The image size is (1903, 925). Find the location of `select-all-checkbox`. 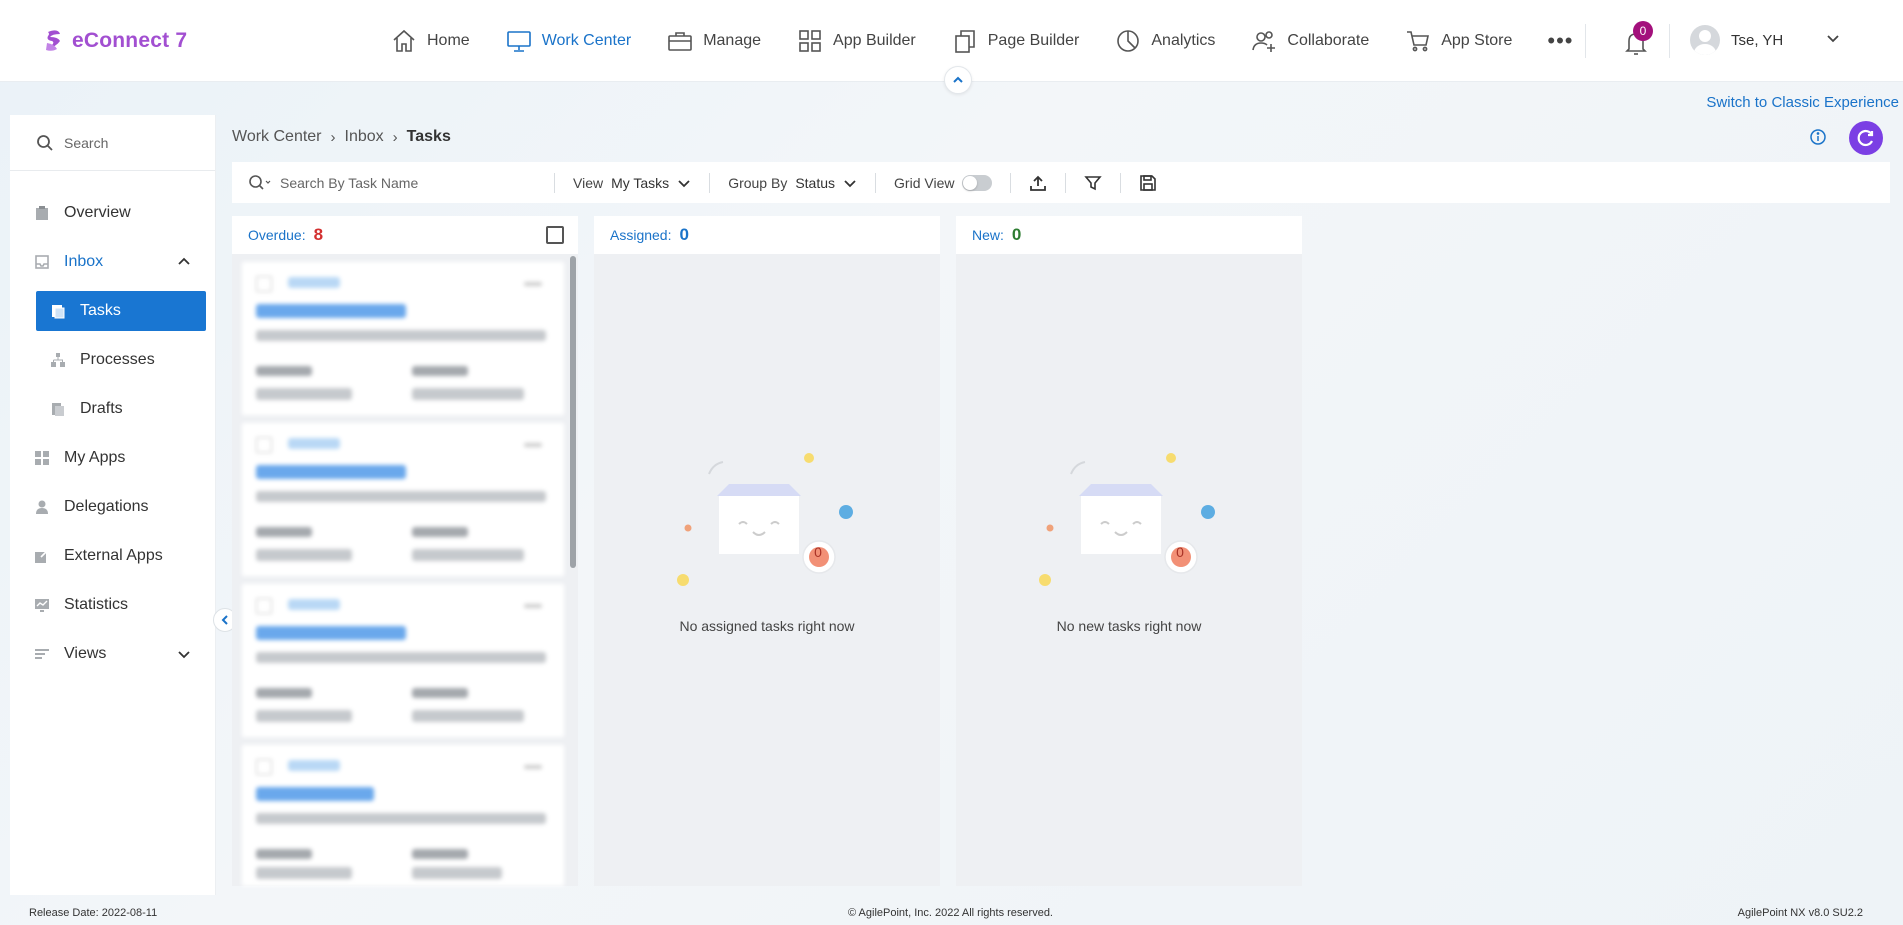

select-all-checkbox is located at coordinates (555, 235).